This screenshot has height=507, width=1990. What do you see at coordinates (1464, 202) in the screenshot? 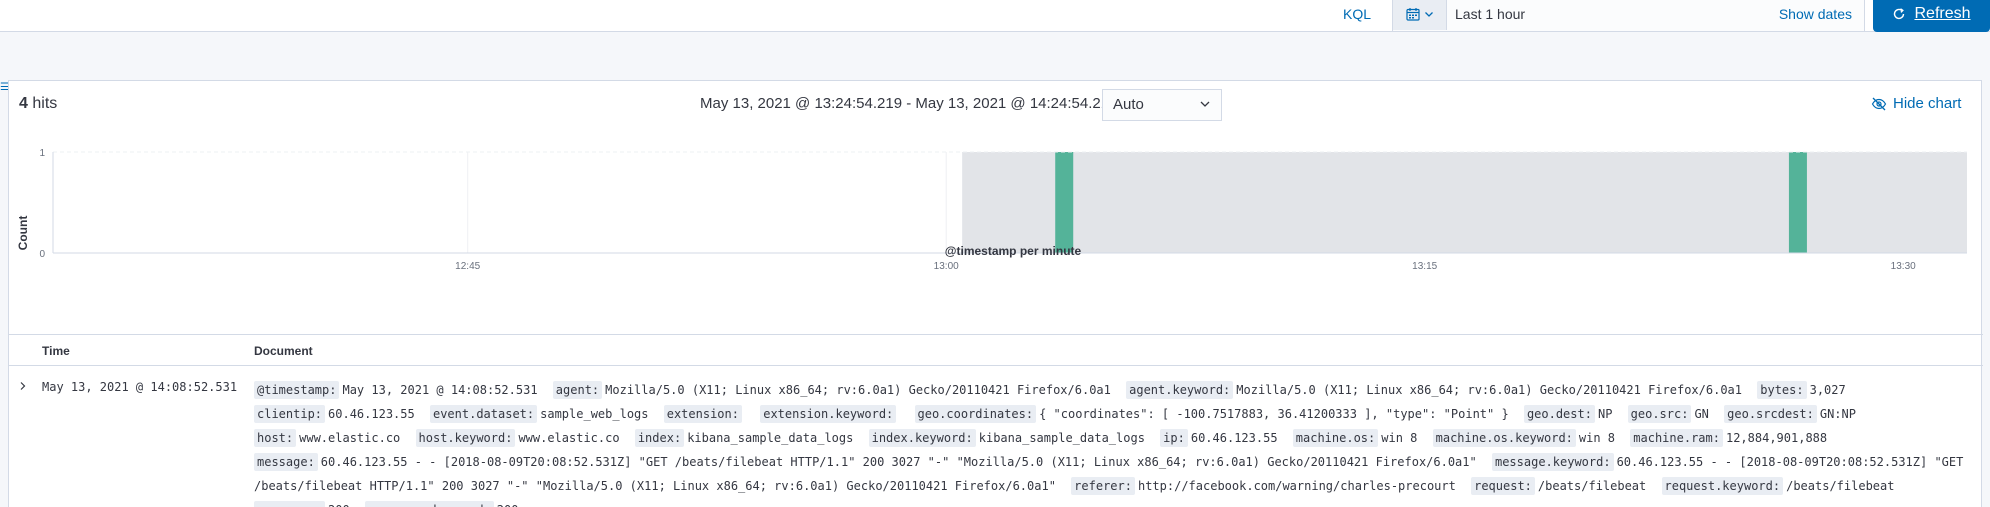
I see `selected-range-shade` at bounding box center [1464, 202].